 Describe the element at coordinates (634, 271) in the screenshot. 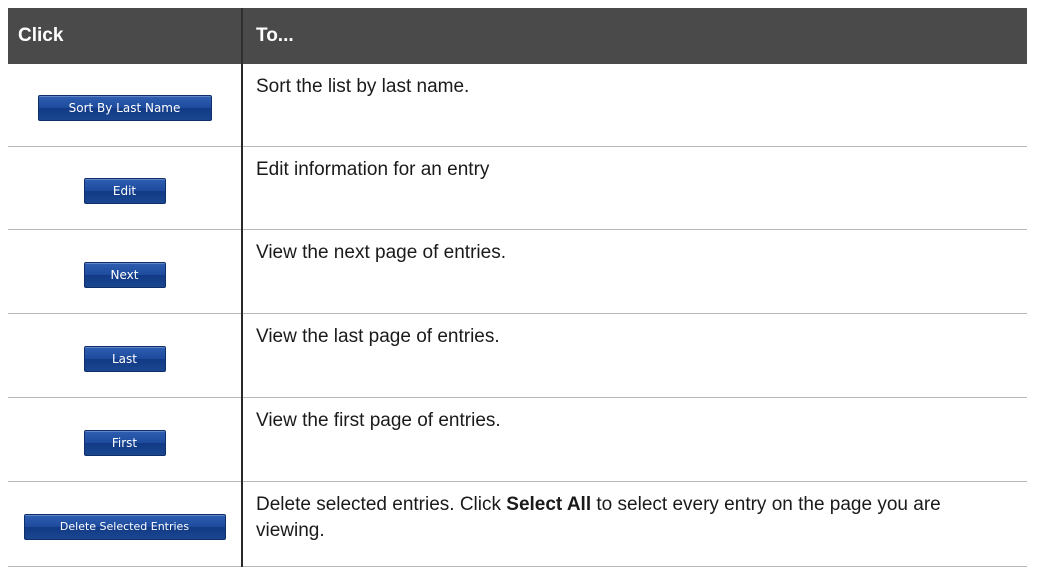

I see `description-cell: View the next page of entries.` at that location.